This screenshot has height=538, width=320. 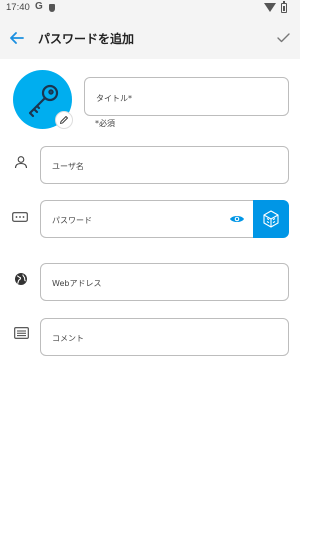 I want to click on generate-password-button, so click(x=271, y=219).